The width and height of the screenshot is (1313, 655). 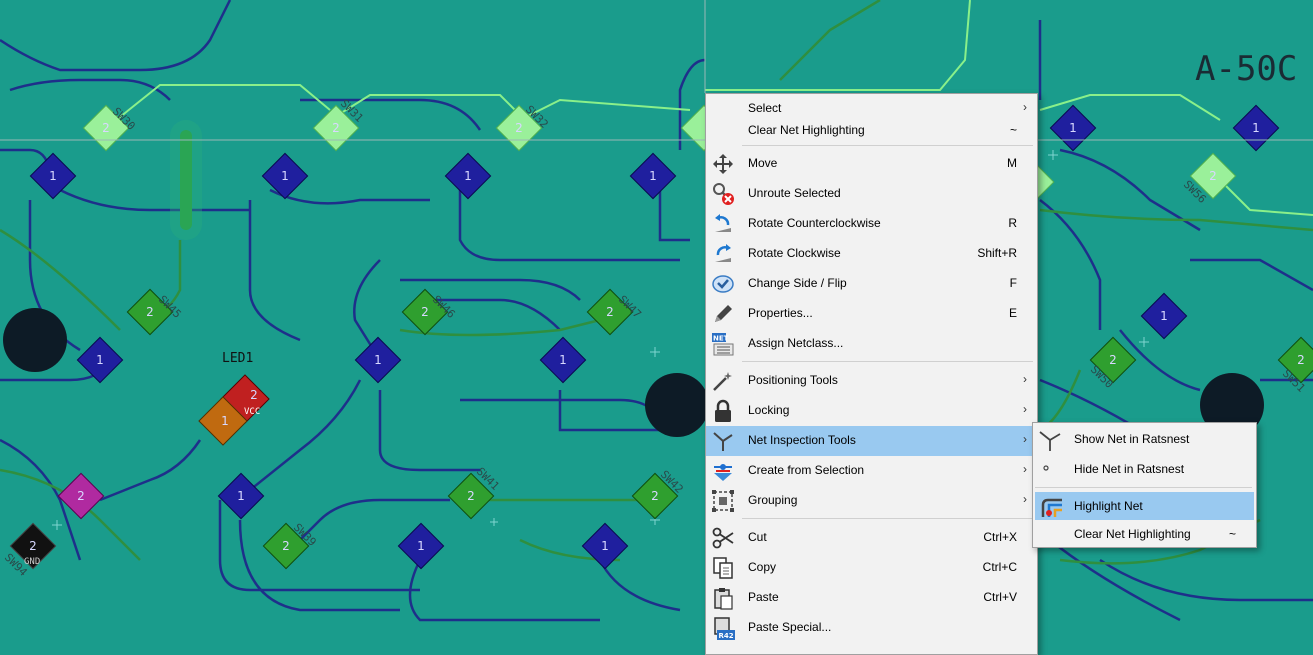 I want to click on menu-item-shortcut: M, so click(x=1012, y=163).